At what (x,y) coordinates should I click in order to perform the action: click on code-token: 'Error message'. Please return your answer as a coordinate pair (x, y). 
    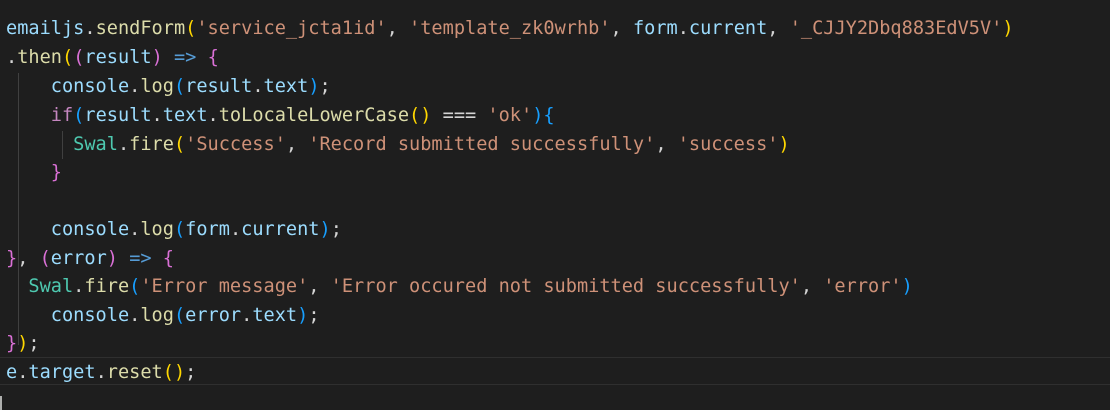
    Looking at the image, I should click on (224, 286).